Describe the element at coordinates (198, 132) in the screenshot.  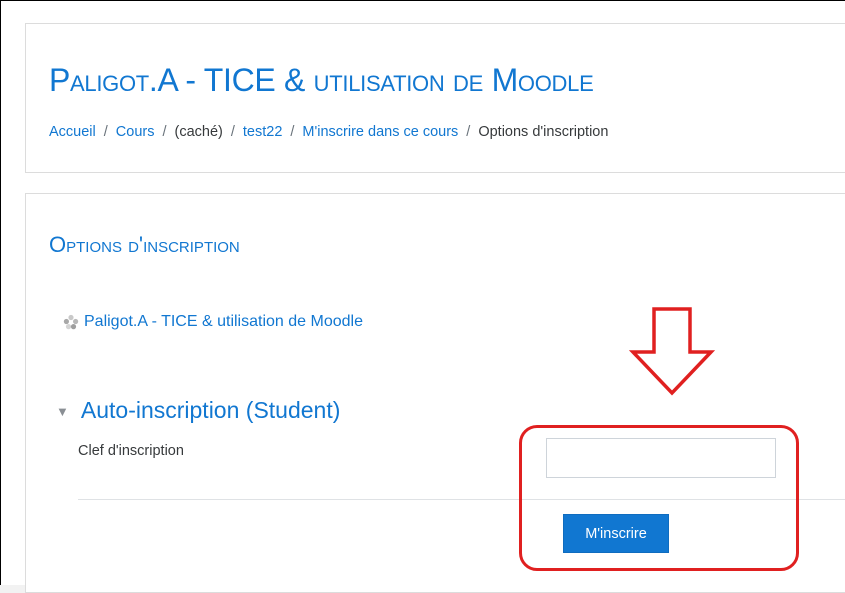
I see `breadcrumb-item-hidden: (caché)` at that location.